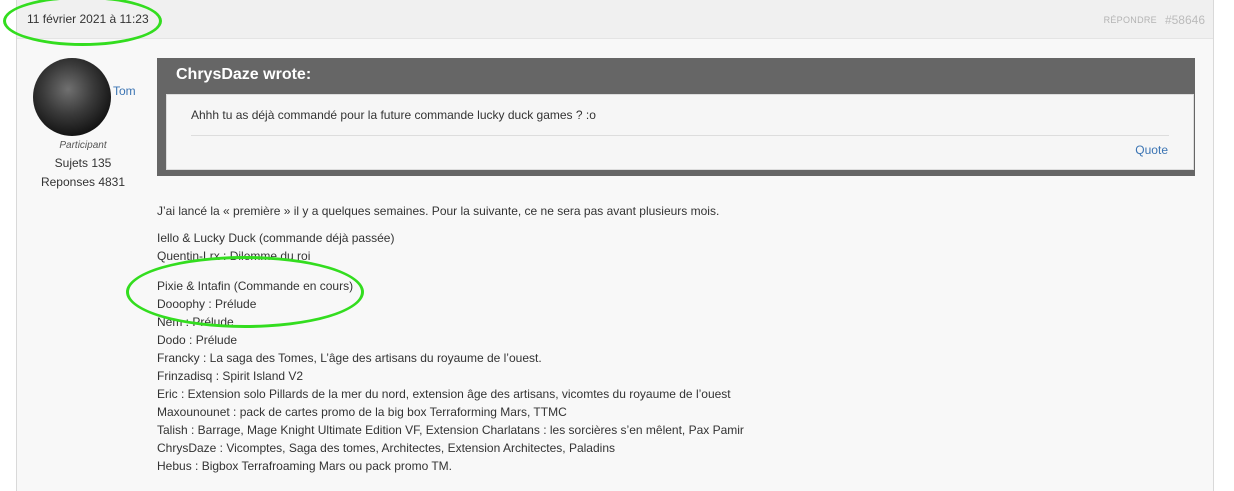  I want to click on quote-link: Quote, so click(1151, 150).